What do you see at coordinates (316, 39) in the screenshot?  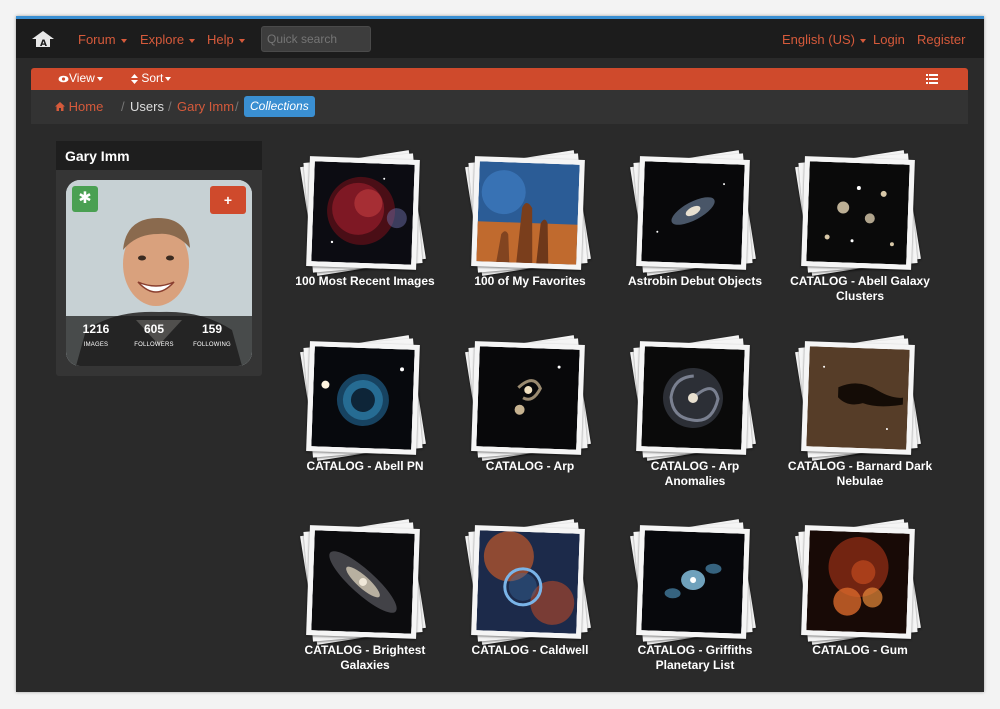 I see `quick-search-input` at bounding box center [316, 39].